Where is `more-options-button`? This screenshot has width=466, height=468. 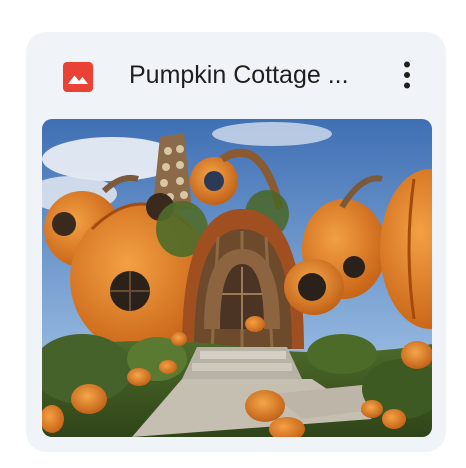 more-options-button is located at coordinates (407, 75).